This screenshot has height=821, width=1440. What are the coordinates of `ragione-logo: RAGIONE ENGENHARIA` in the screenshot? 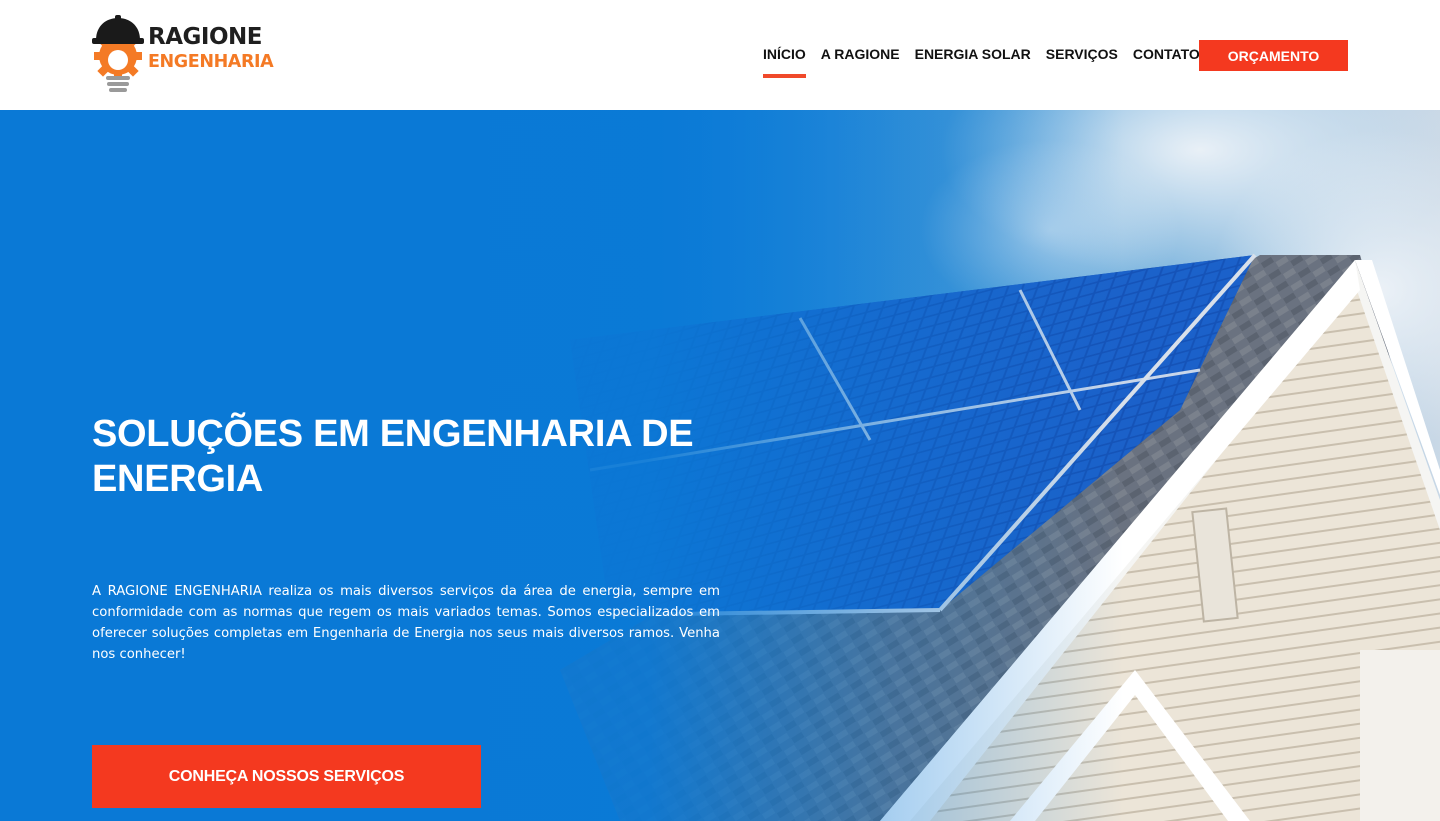 It's located at (182, 55).